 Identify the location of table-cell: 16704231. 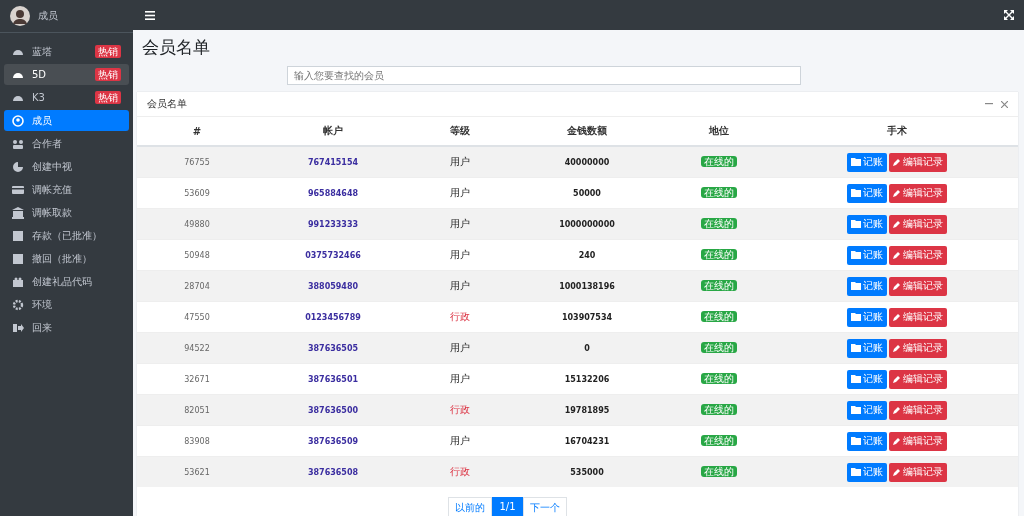
(587, 441).